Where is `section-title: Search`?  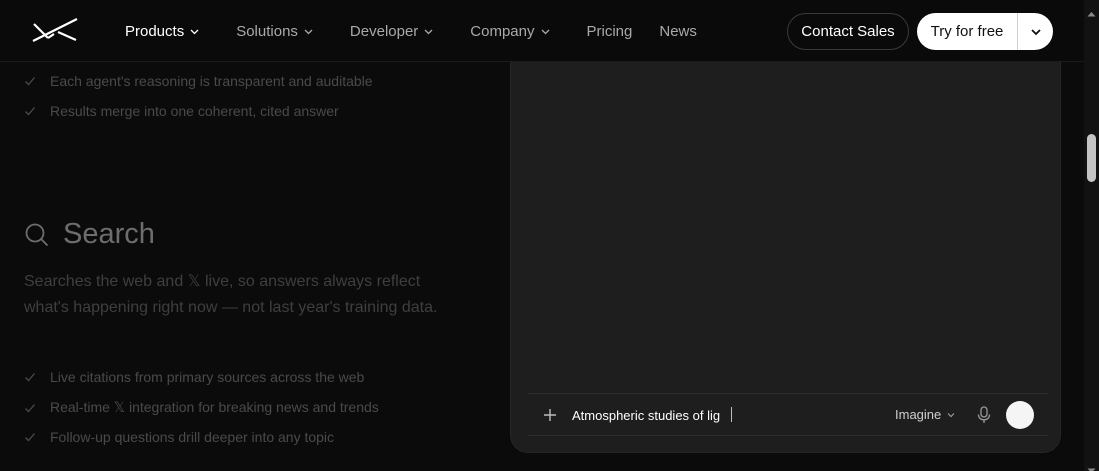 section-title: Search is located at coordinates (109, 234).